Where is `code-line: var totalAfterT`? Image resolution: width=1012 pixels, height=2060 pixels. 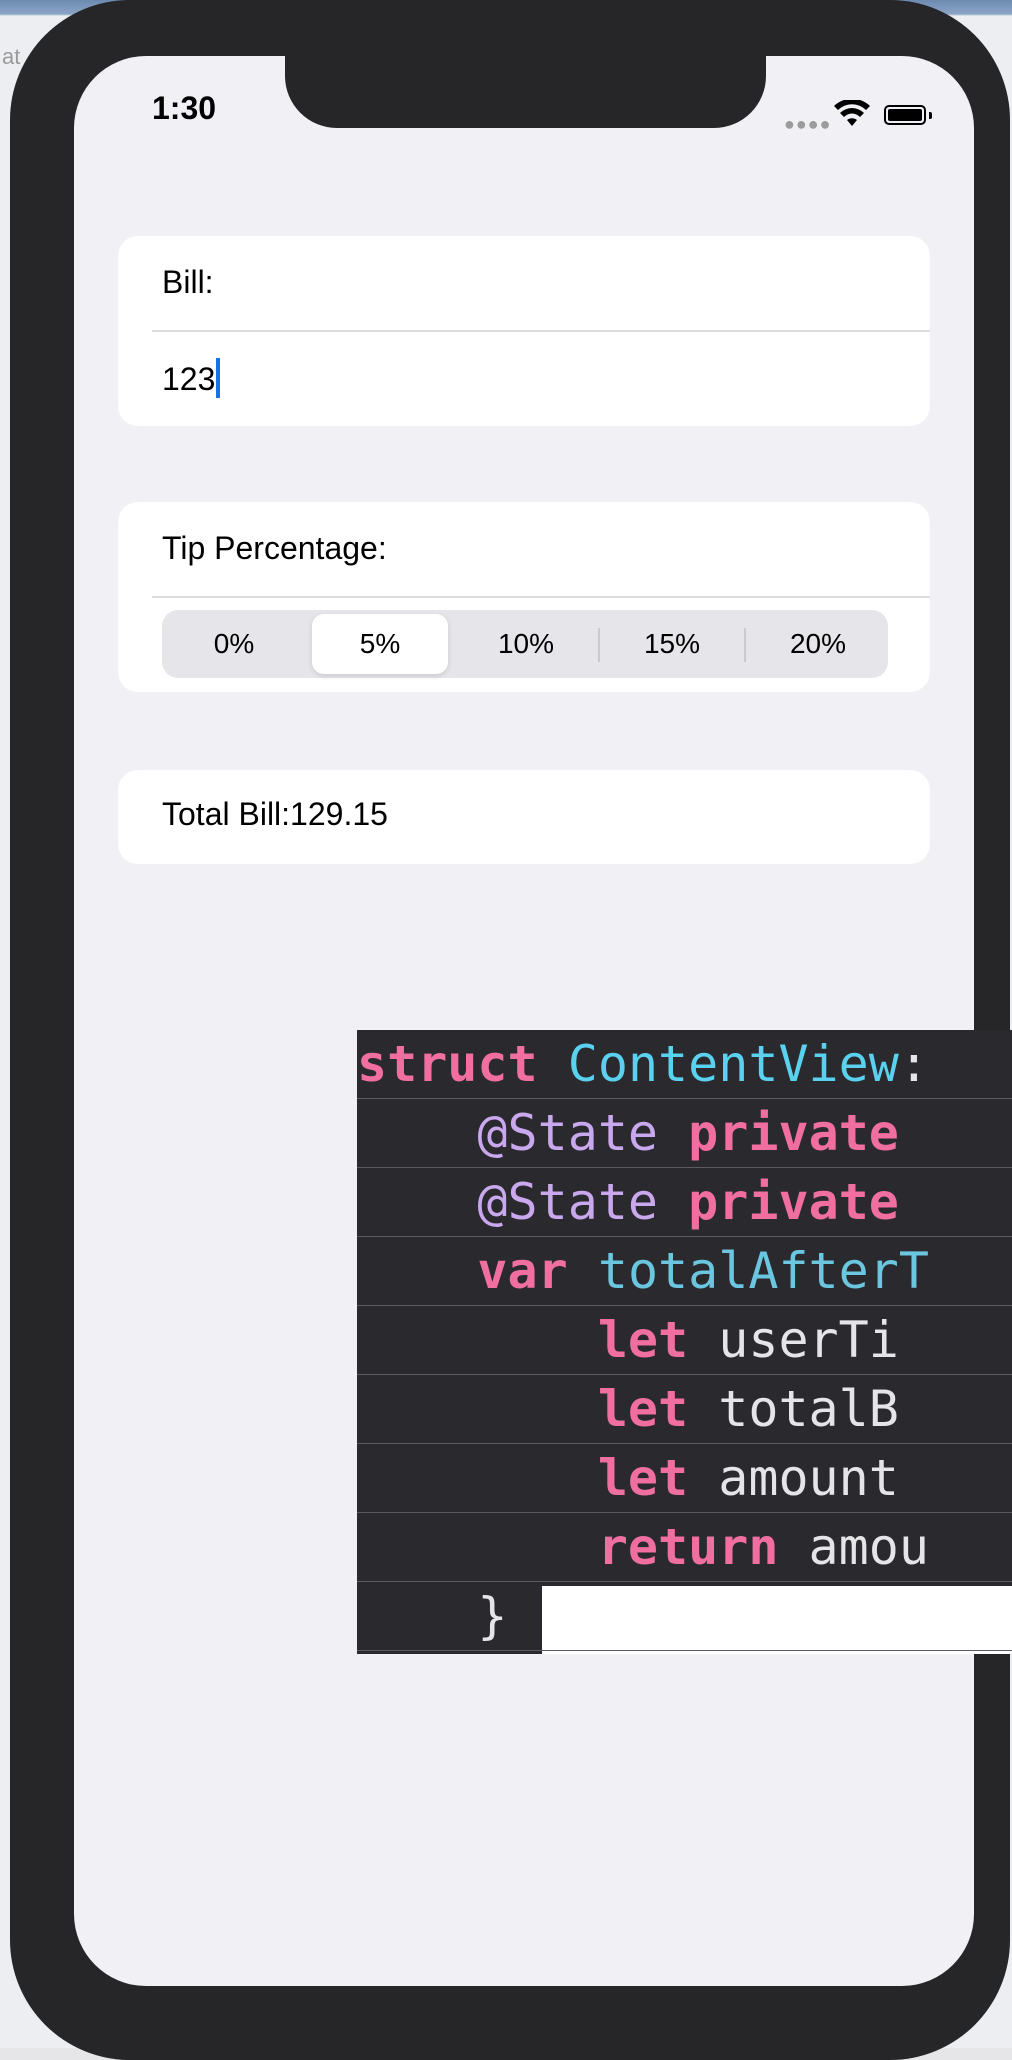
code-line: var totalAfterT is located at coordinates (684, 1271).